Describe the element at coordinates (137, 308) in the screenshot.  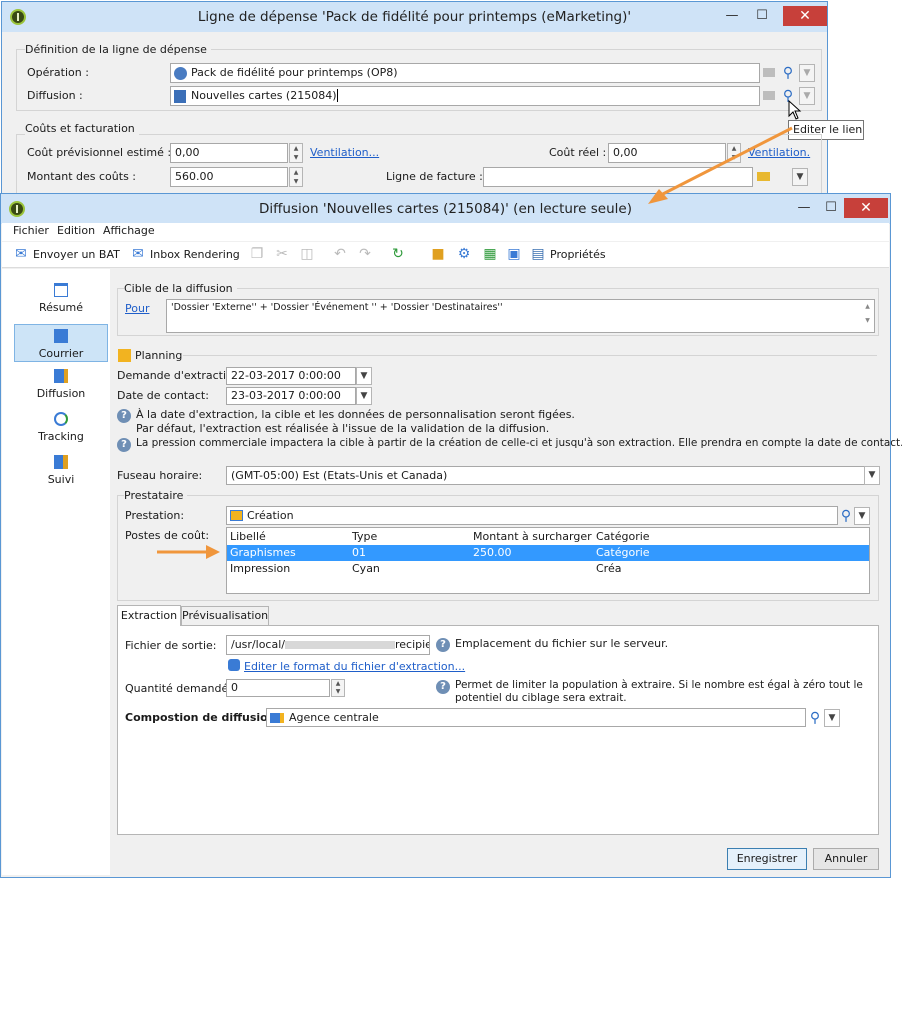
I see `target-for-link: Pour` at that location.